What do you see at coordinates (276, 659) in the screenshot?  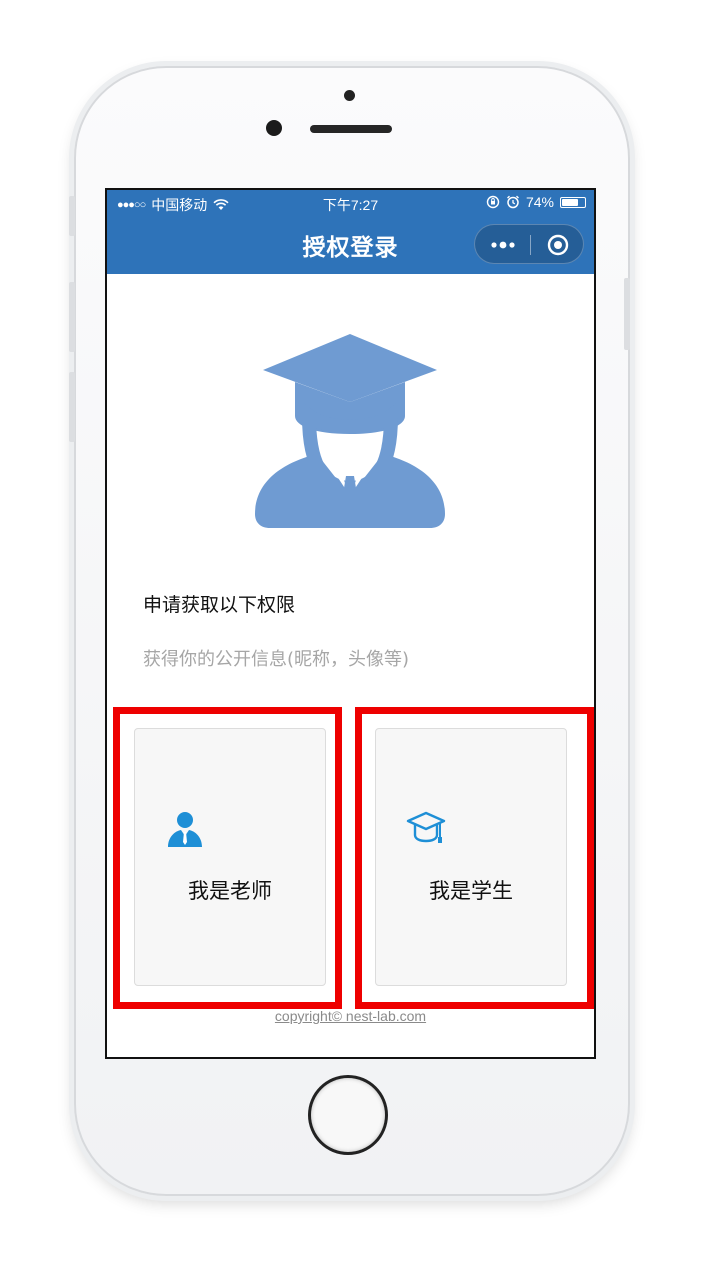 I see `permission-description: 获得你的公开信息(昵称，头像等)` at bounding box center [276, 659].